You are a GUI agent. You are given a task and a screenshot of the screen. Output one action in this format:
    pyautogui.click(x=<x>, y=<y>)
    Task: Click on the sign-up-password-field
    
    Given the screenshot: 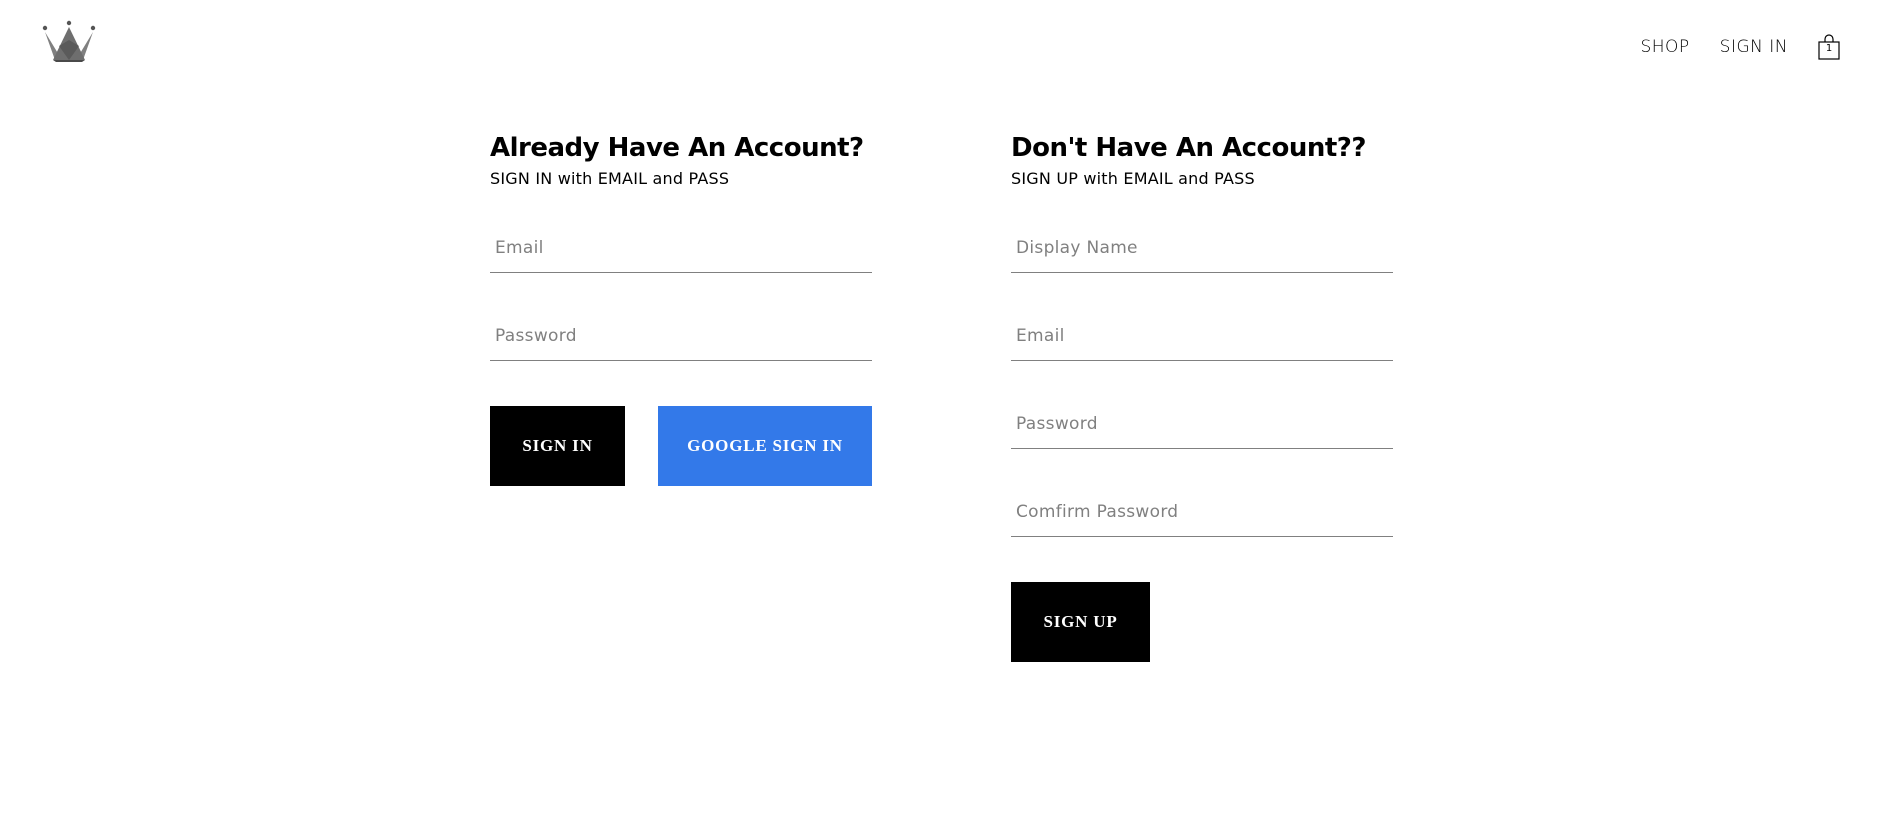 What is the action you would take?
    pyautogui.click(x=1202, y=425)
    